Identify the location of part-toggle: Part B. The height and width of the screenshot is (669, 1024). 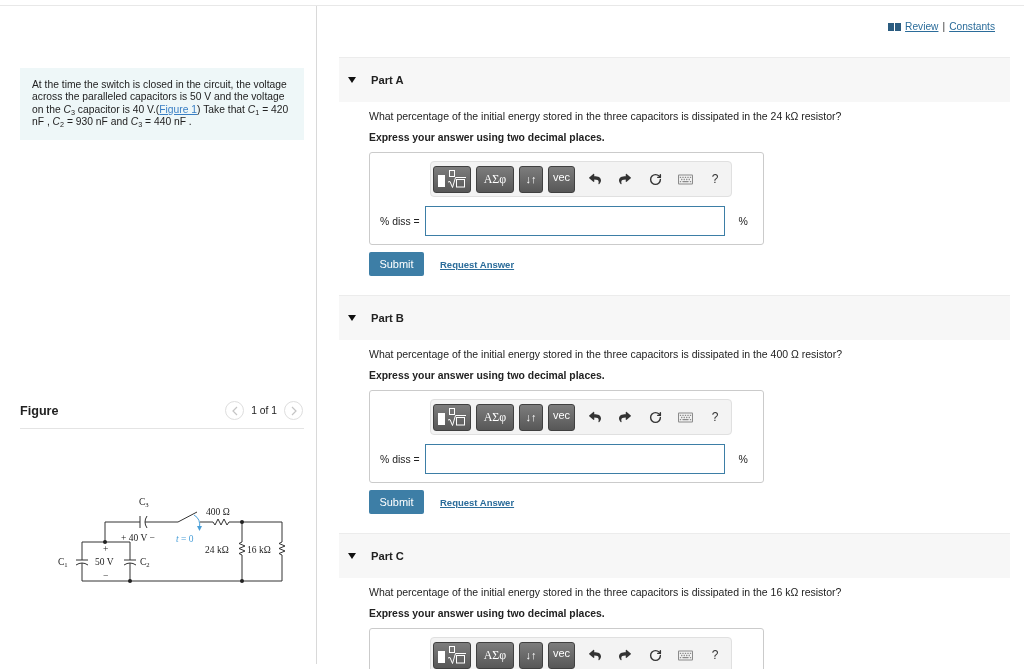
(674, 317).